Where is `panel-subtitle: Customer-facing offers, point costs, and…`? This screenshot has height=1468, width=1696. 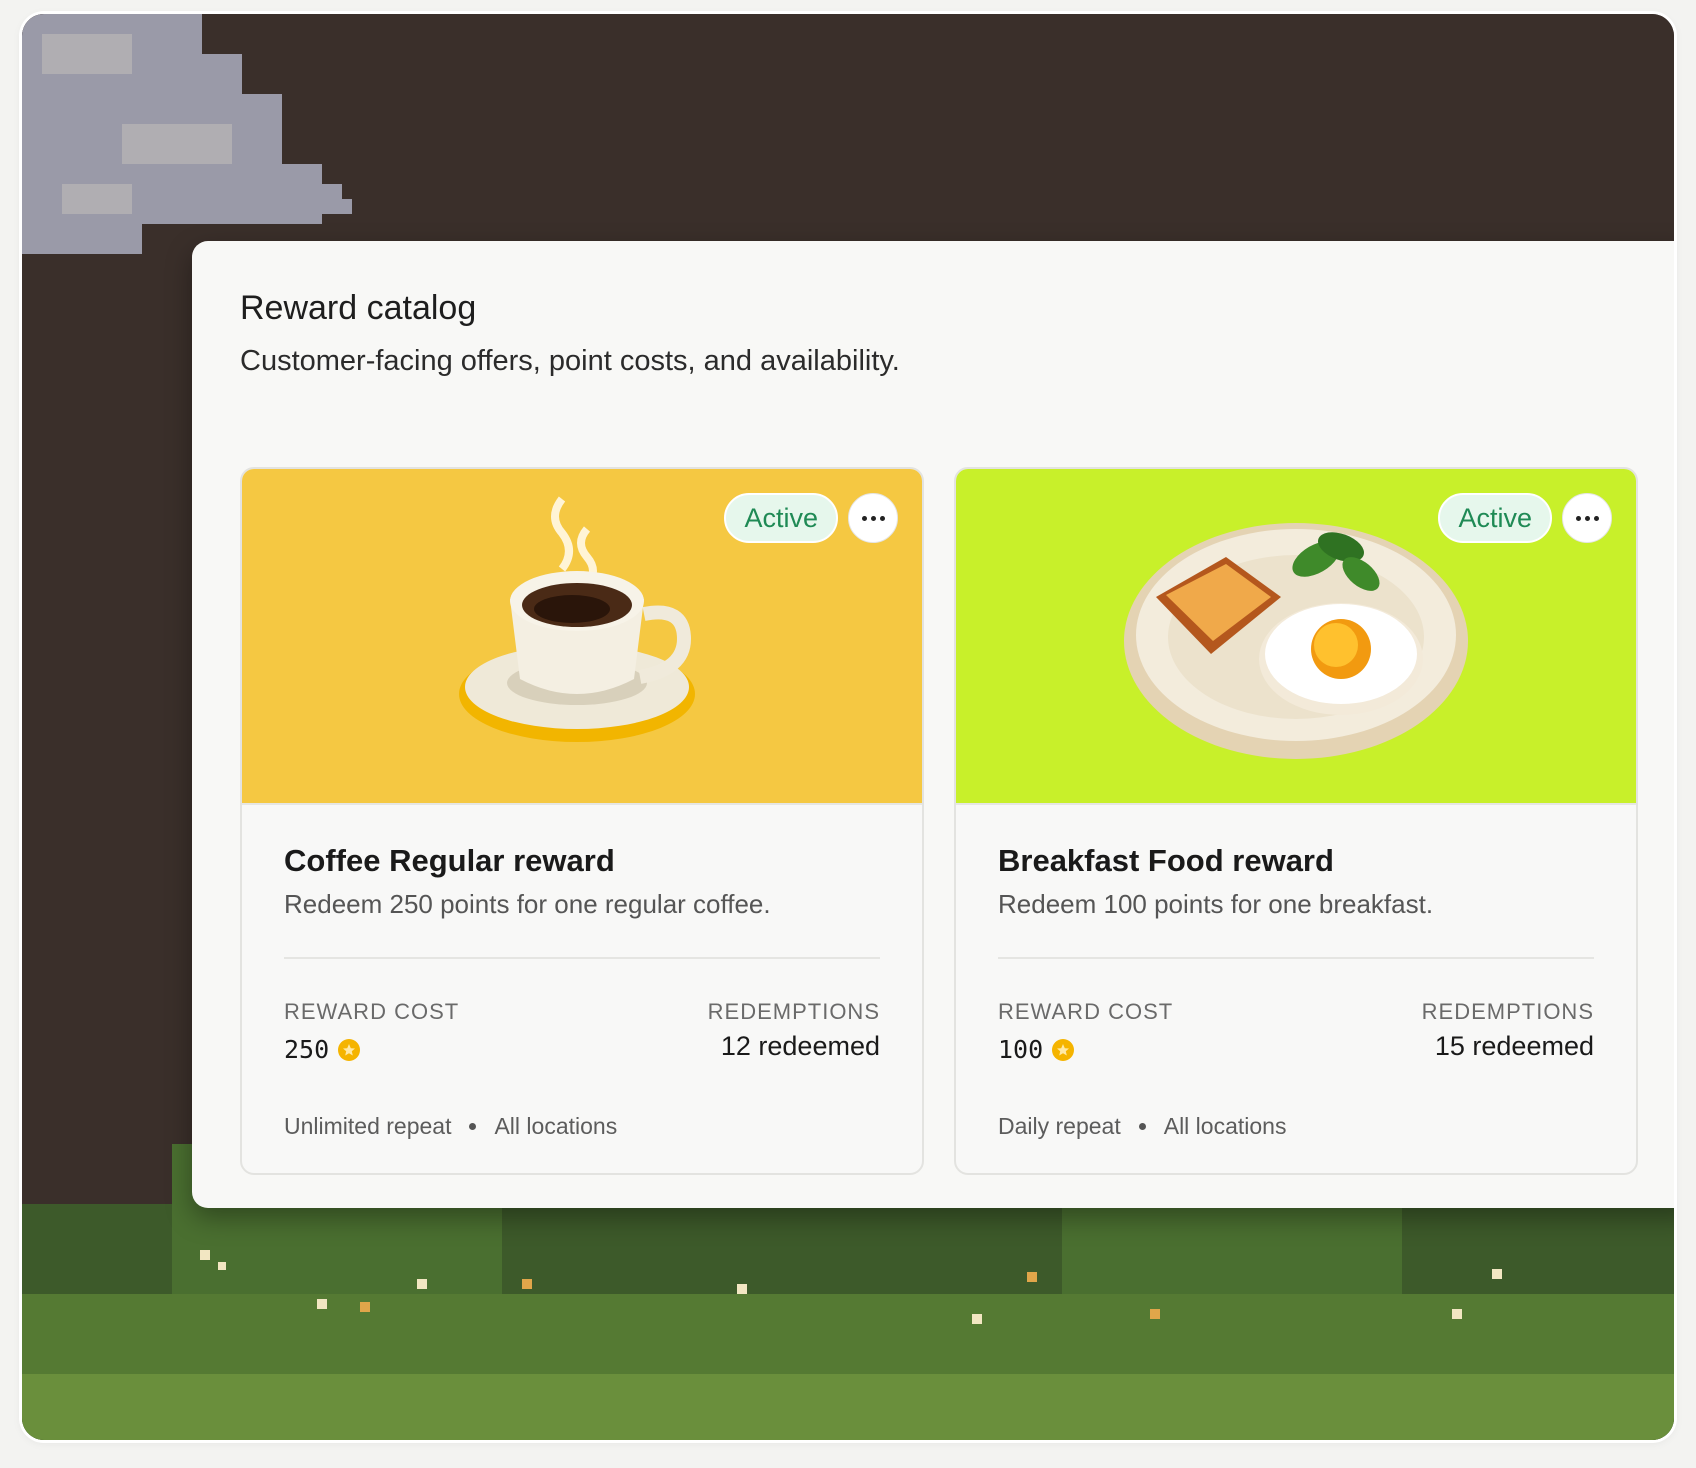 panel-subtitle: Customer-facing offers, point costs, and… is located at coordinates (570, 361).